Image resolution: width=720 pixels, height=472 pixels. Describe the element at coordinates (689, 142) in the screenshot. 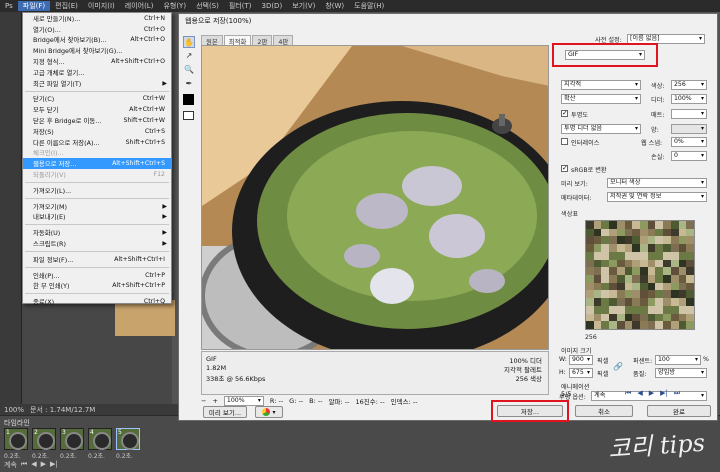

I see `websnap-select: 0%` at that location.